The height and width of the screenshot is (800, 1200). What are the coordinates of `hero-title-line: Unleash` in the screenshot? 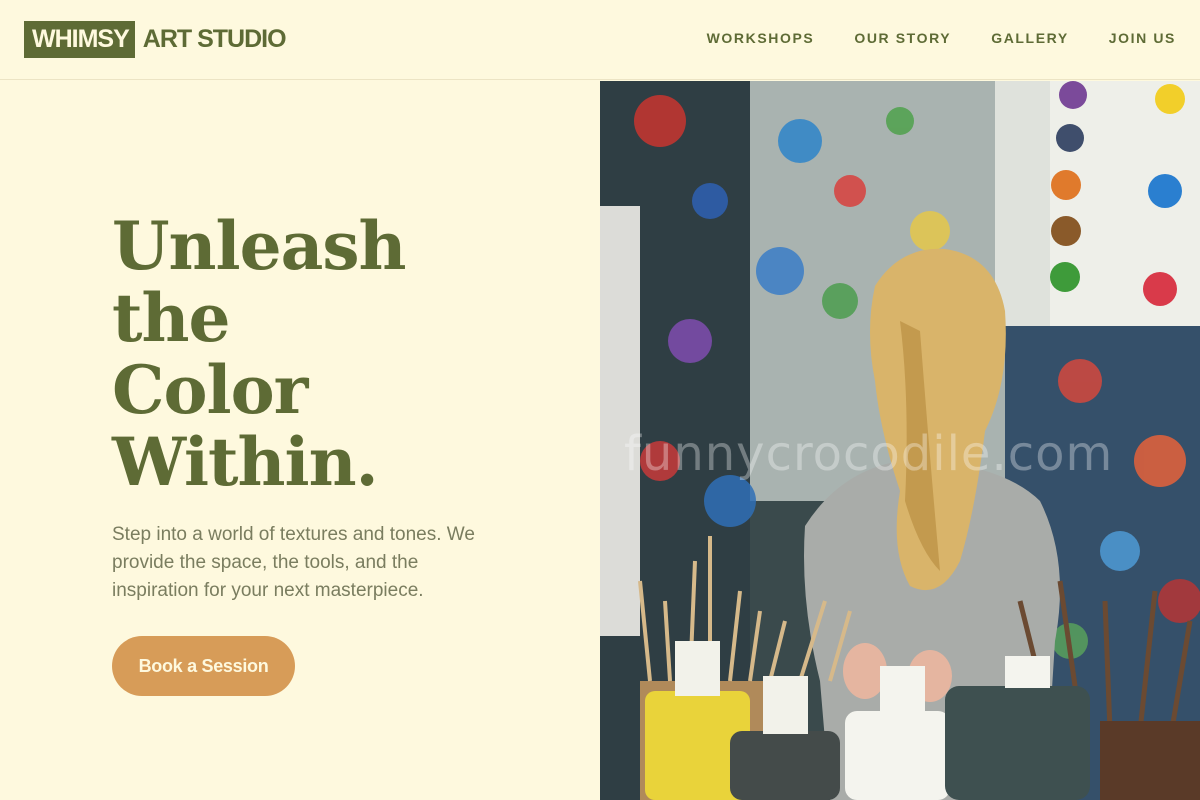 It's located at (259, 246).